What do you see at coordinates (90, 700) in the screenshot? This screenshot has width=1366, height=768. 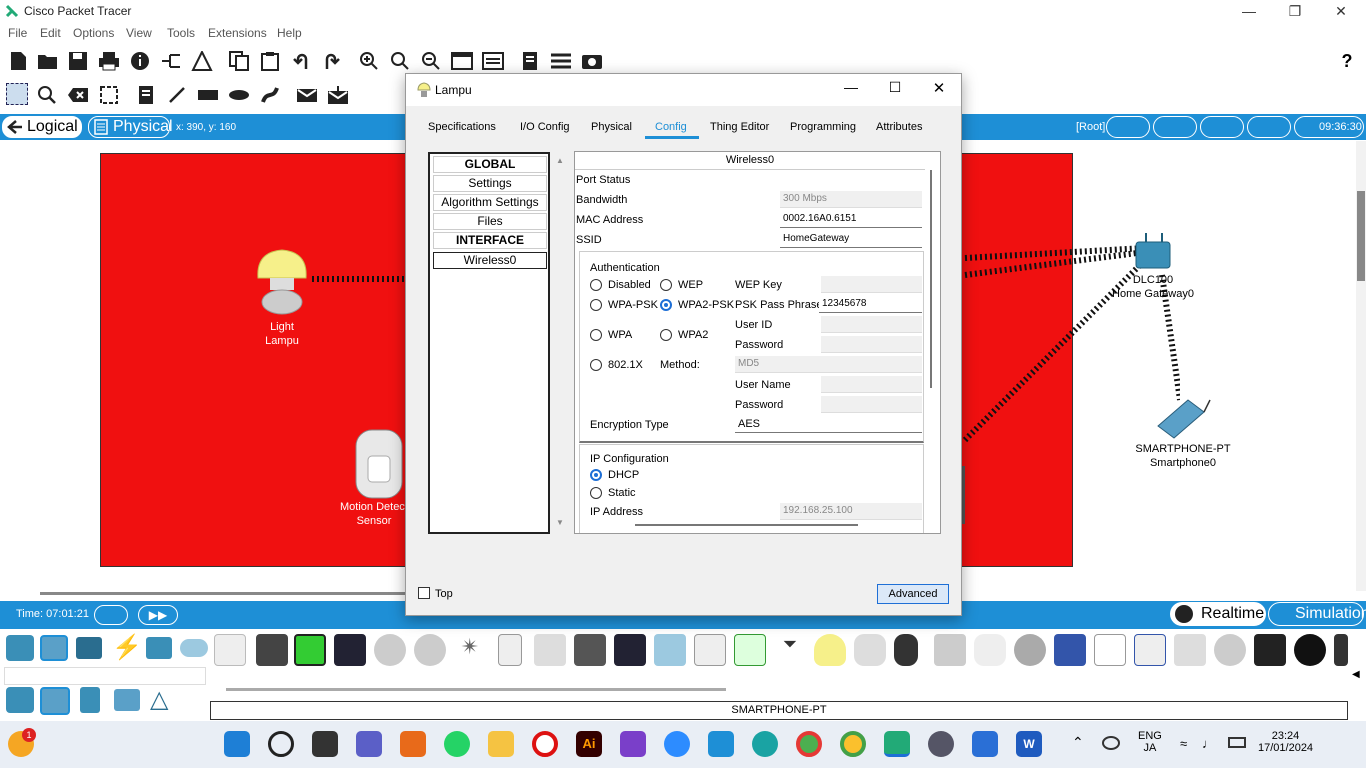 I see `smart-city-icon` at bounding box center [90, 700].